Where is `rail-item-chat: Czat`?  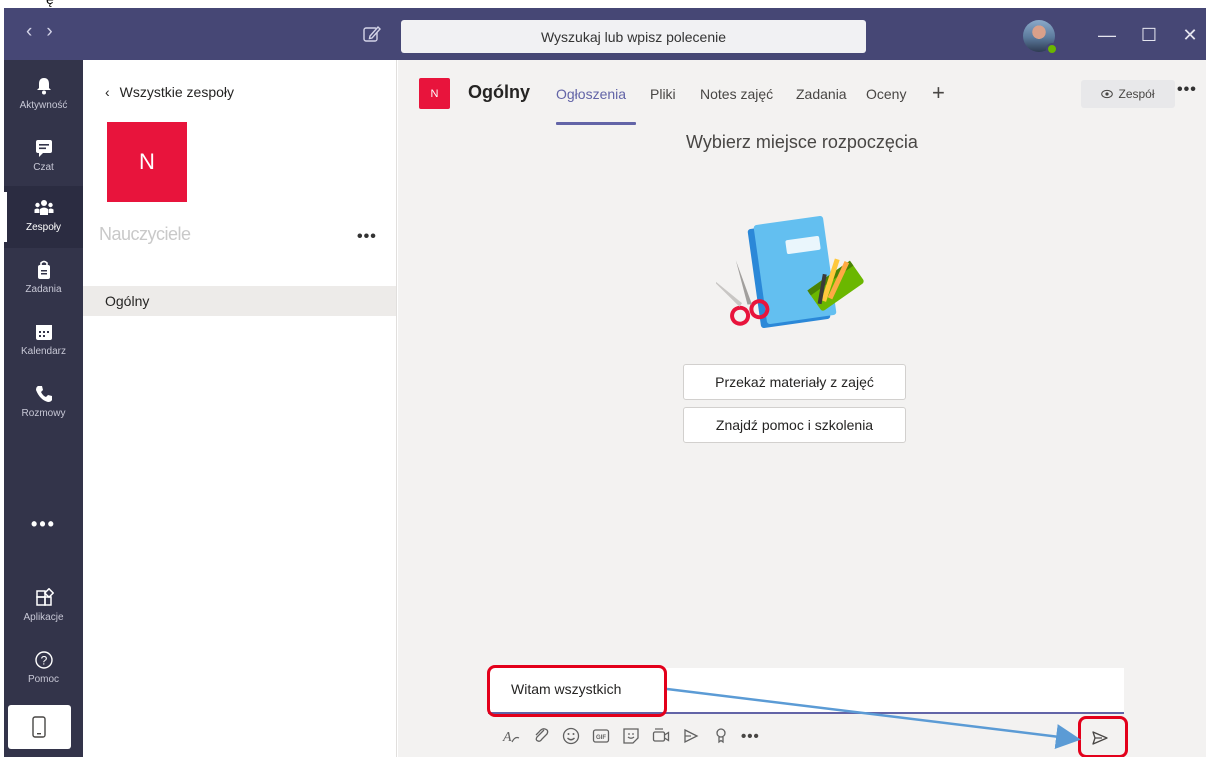 rail-item-chat: Czat is located at coordinates (43, 157).